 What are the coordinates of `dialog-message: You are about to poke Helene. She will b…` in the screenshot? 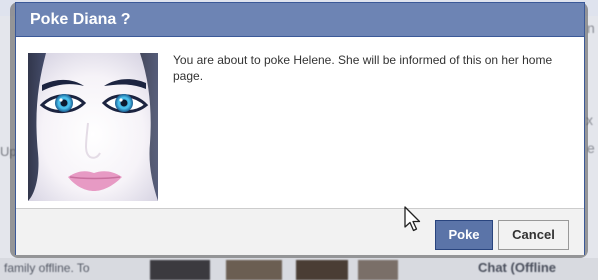 It's located at (363, 68).